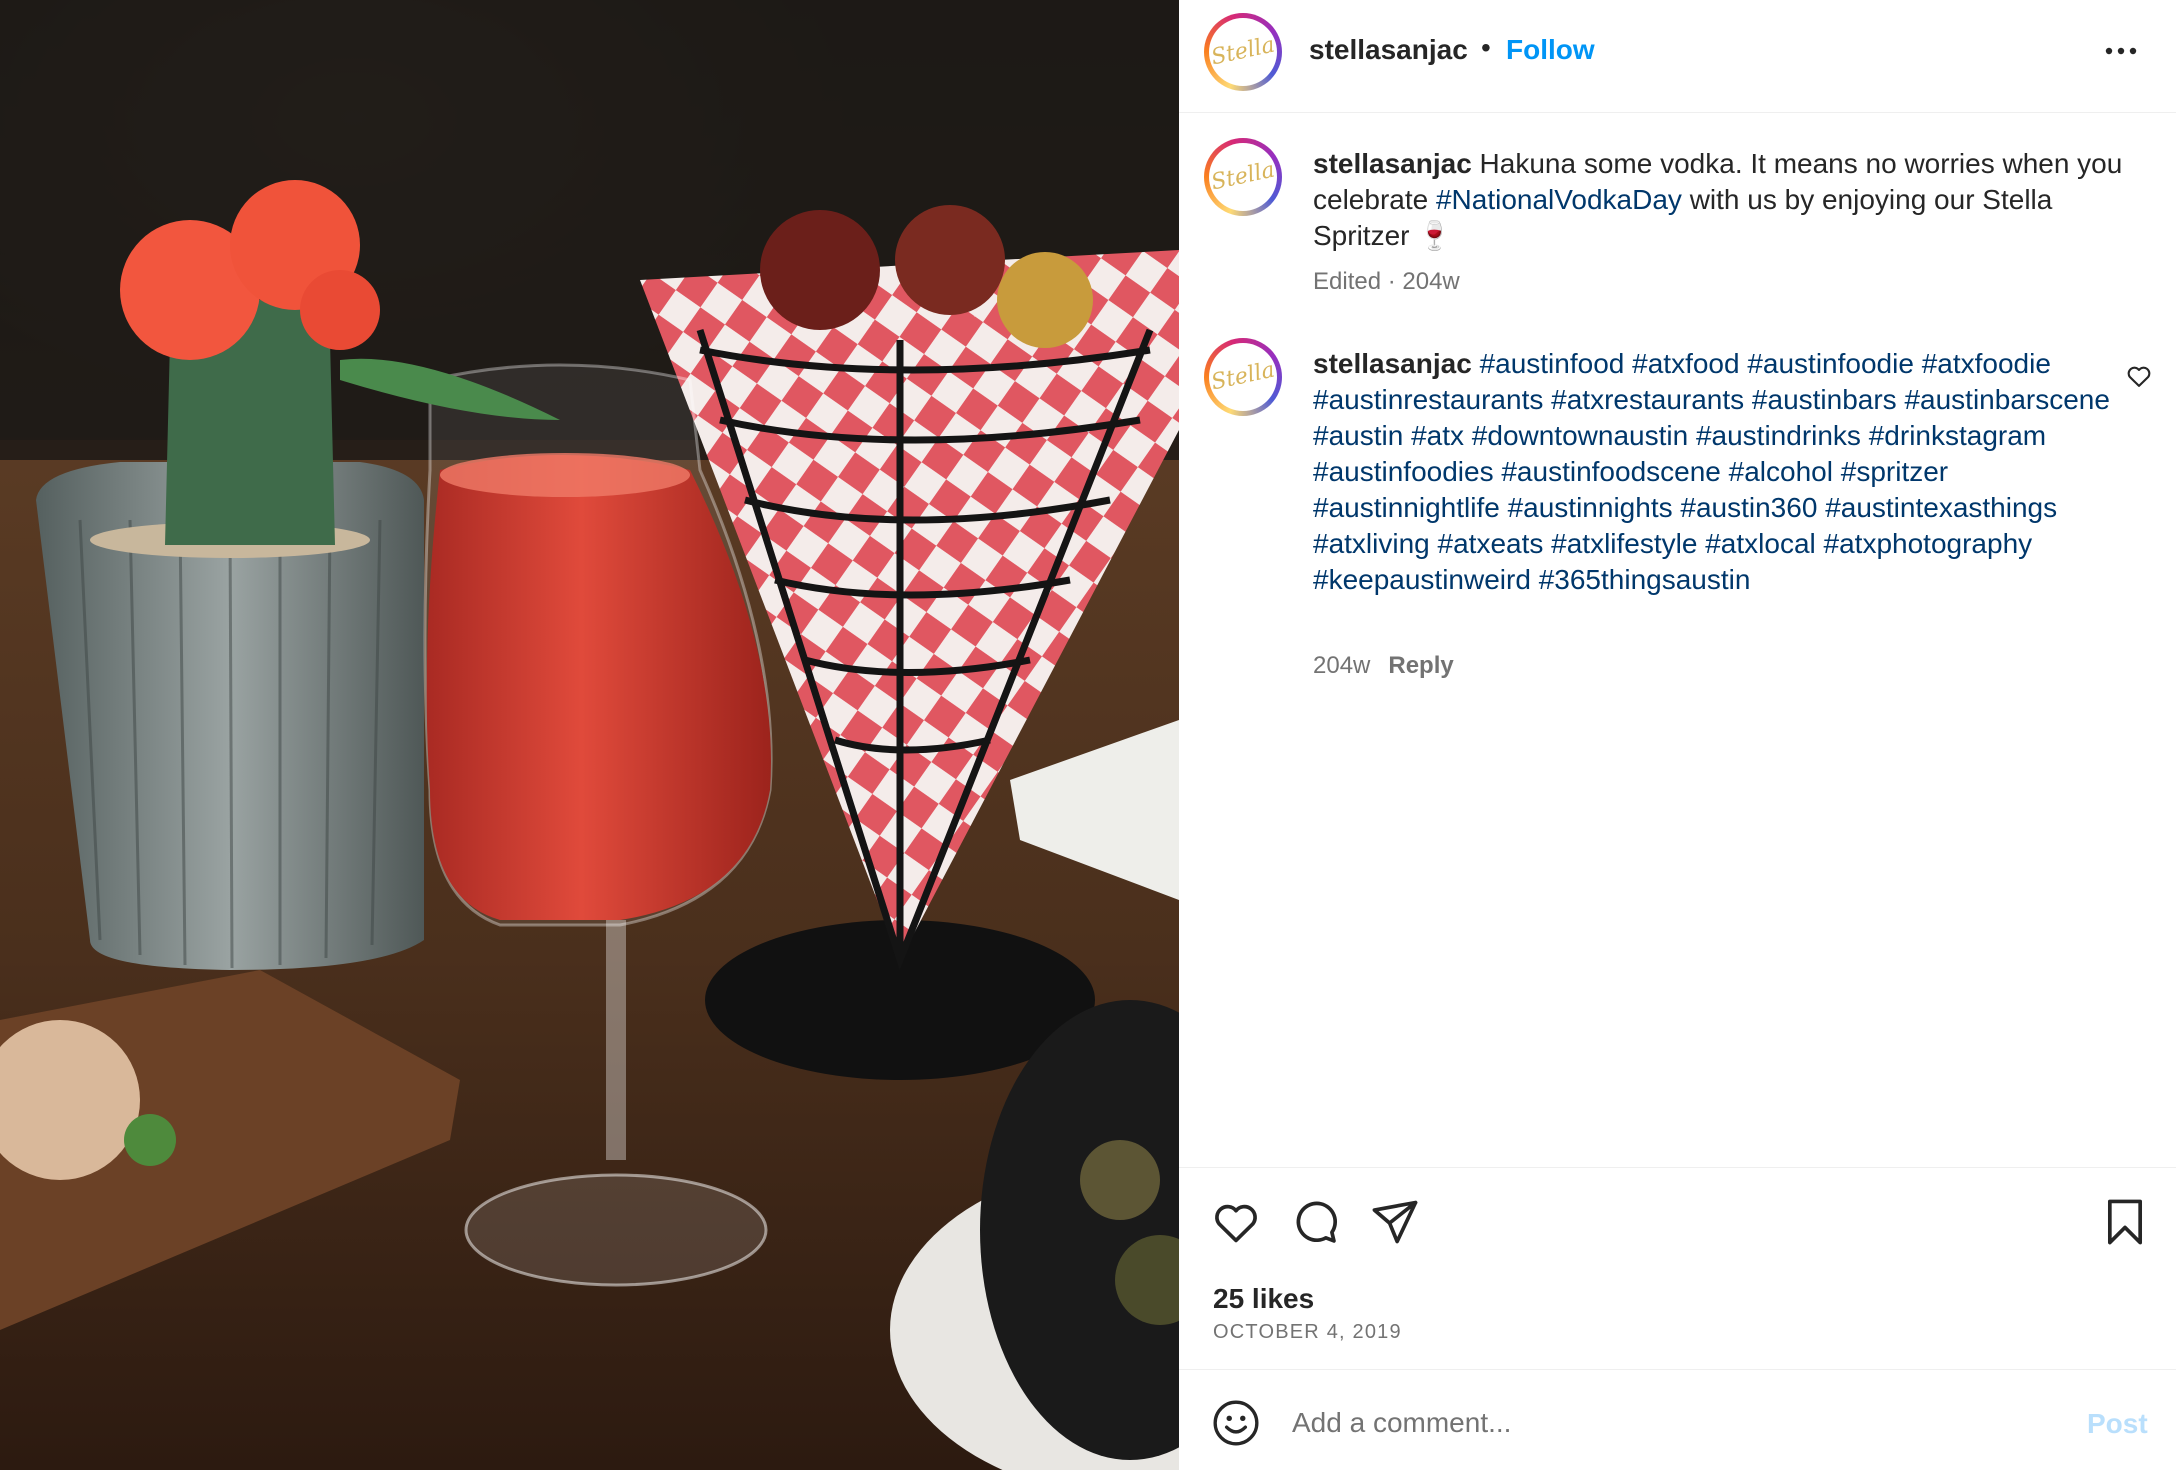  Describe the element at coordinates (1778, 435) in the screenshot. I see `comment-hashtag: #austindrinks` at that location.